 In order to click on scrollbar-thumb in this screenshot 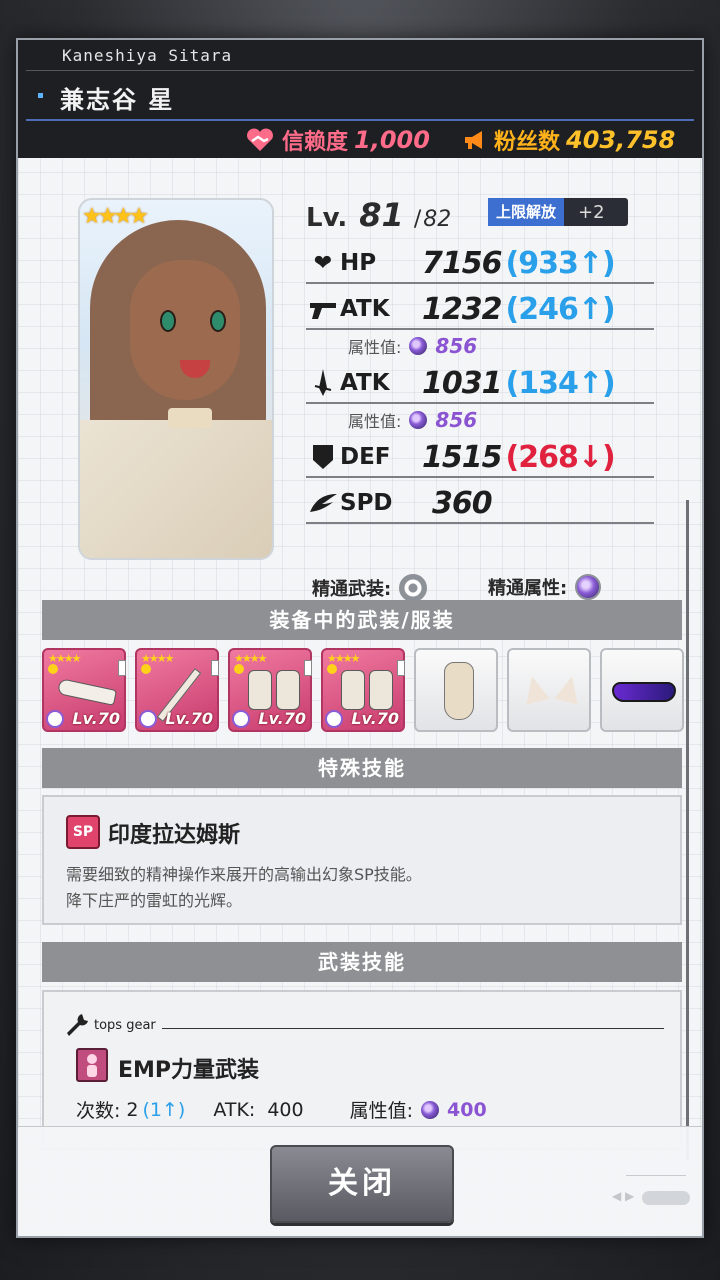, I will do `click(687, 830)`.